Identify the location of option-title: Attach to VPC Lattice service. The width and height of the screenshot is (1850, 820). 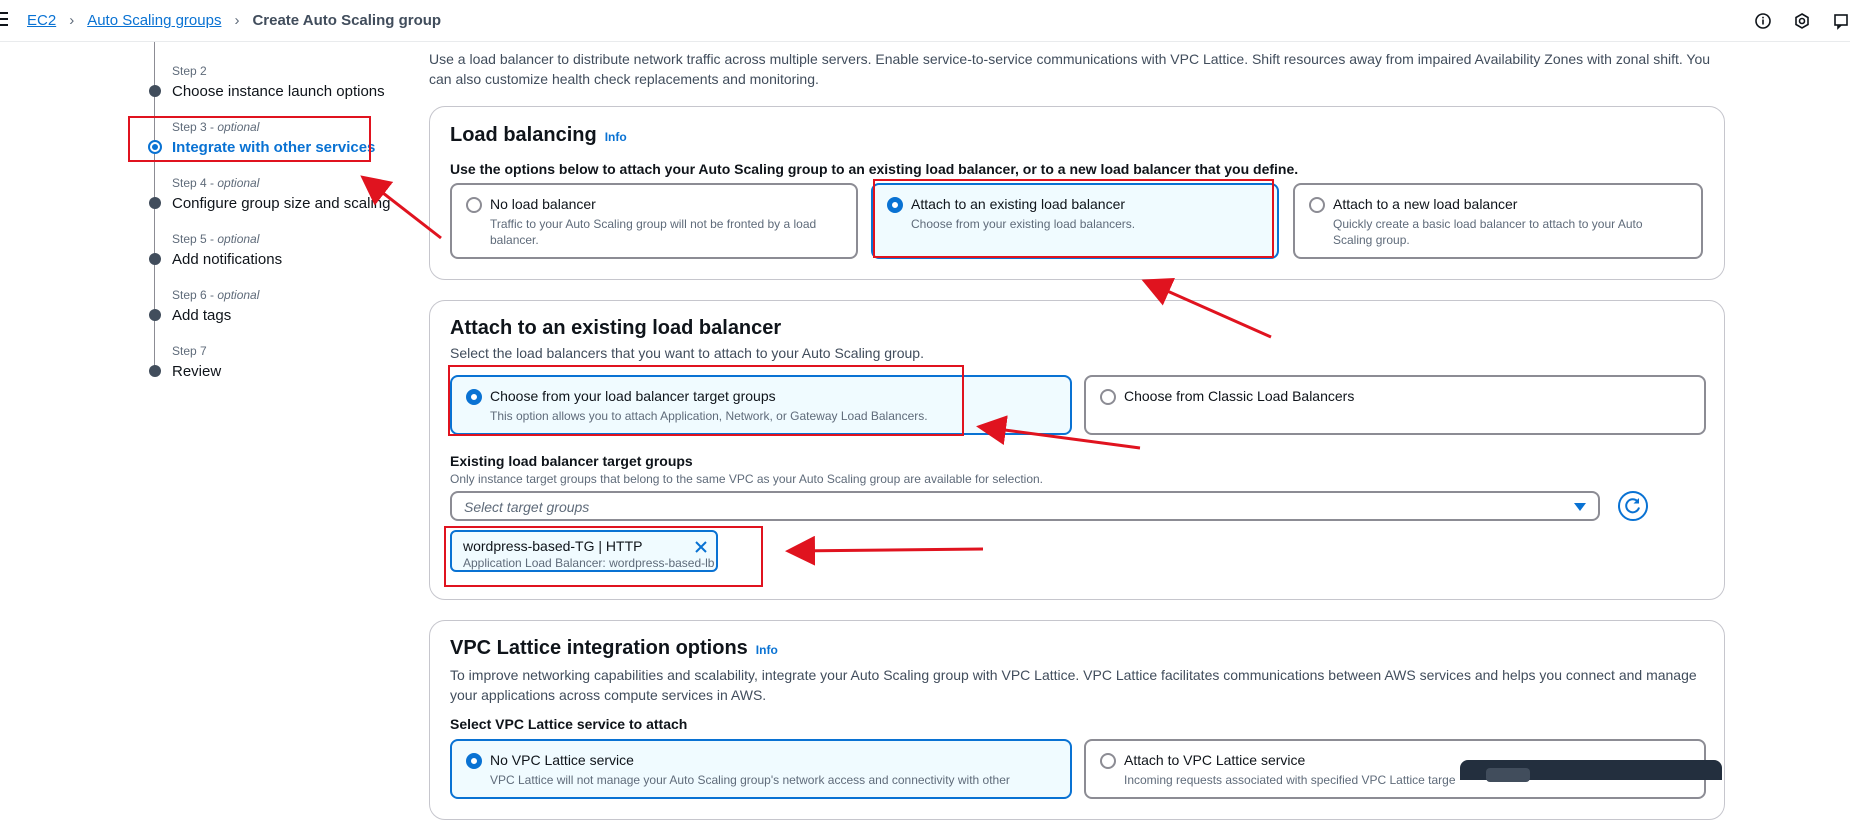
(1215, 760).